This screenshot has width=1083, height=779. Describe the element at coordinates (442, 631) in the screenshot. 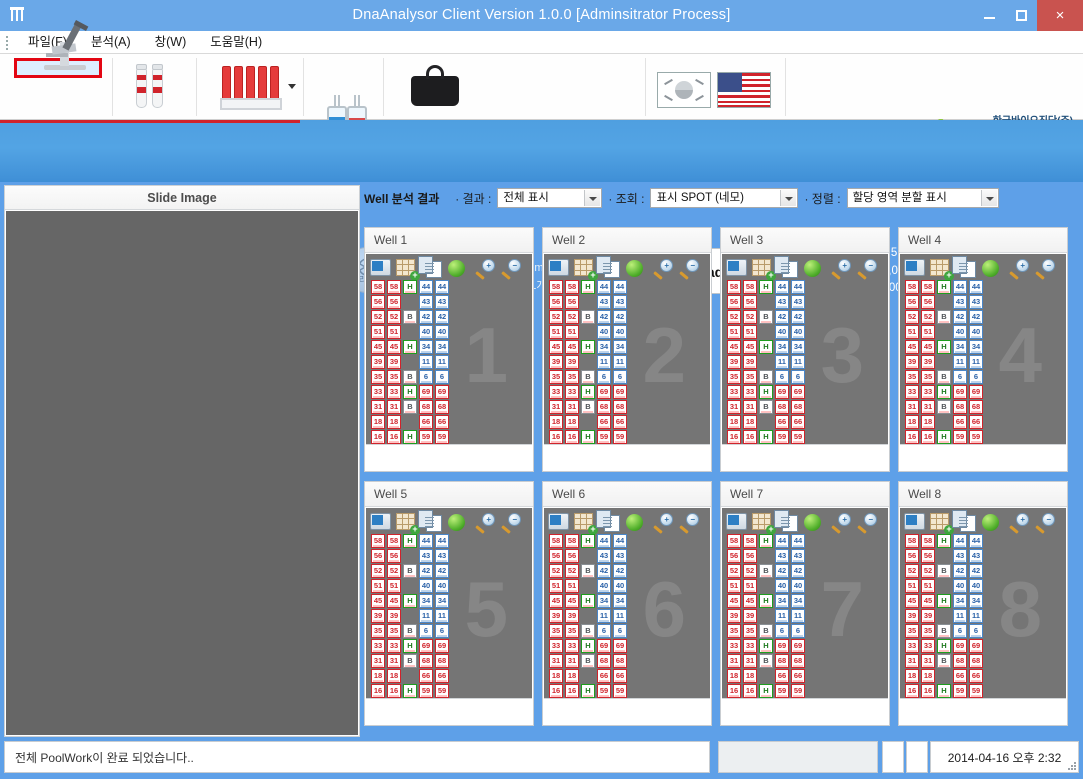

I see `spot-cell: 6` at that location.